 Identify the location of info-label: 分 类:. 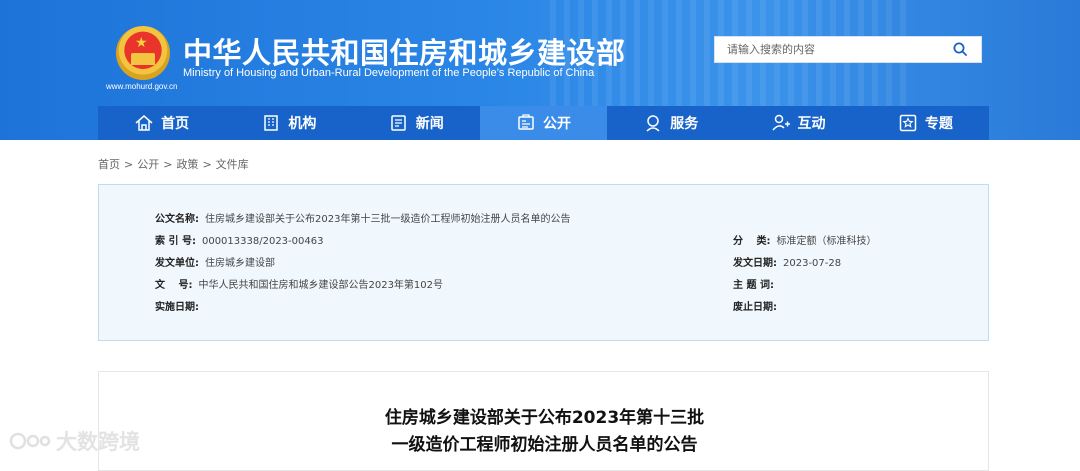
(752, 241).